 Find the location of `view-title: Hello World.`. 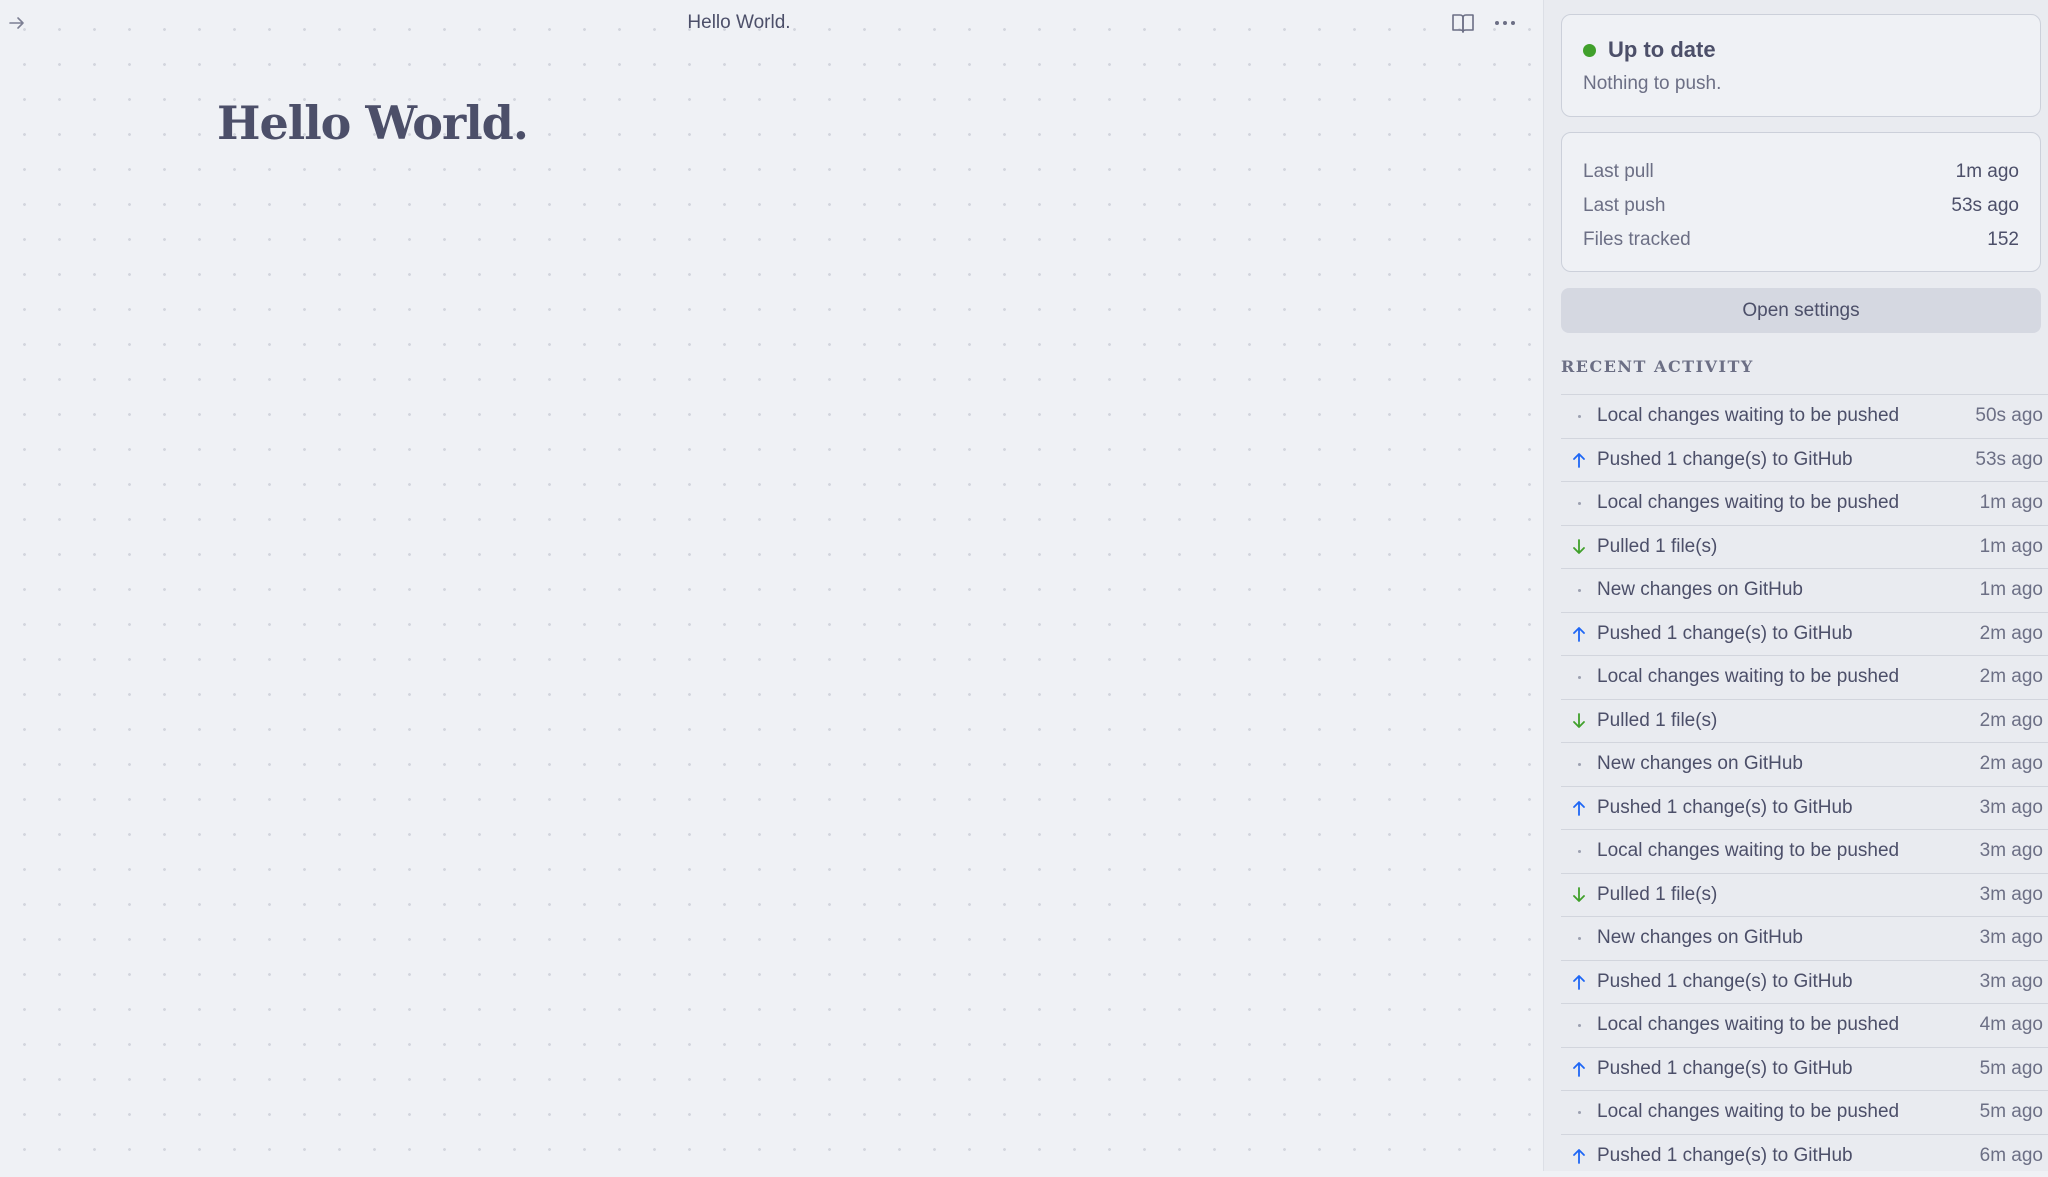

view-title: Hello World. is located at coordinates (739, 23).